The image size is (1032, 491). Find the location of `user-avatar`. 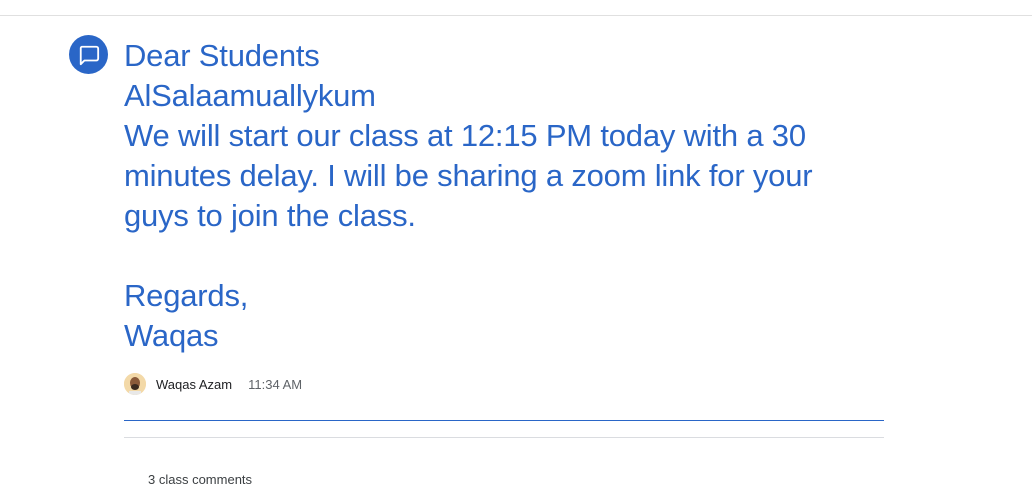

user-avatar is located at coordinates (135, 384).